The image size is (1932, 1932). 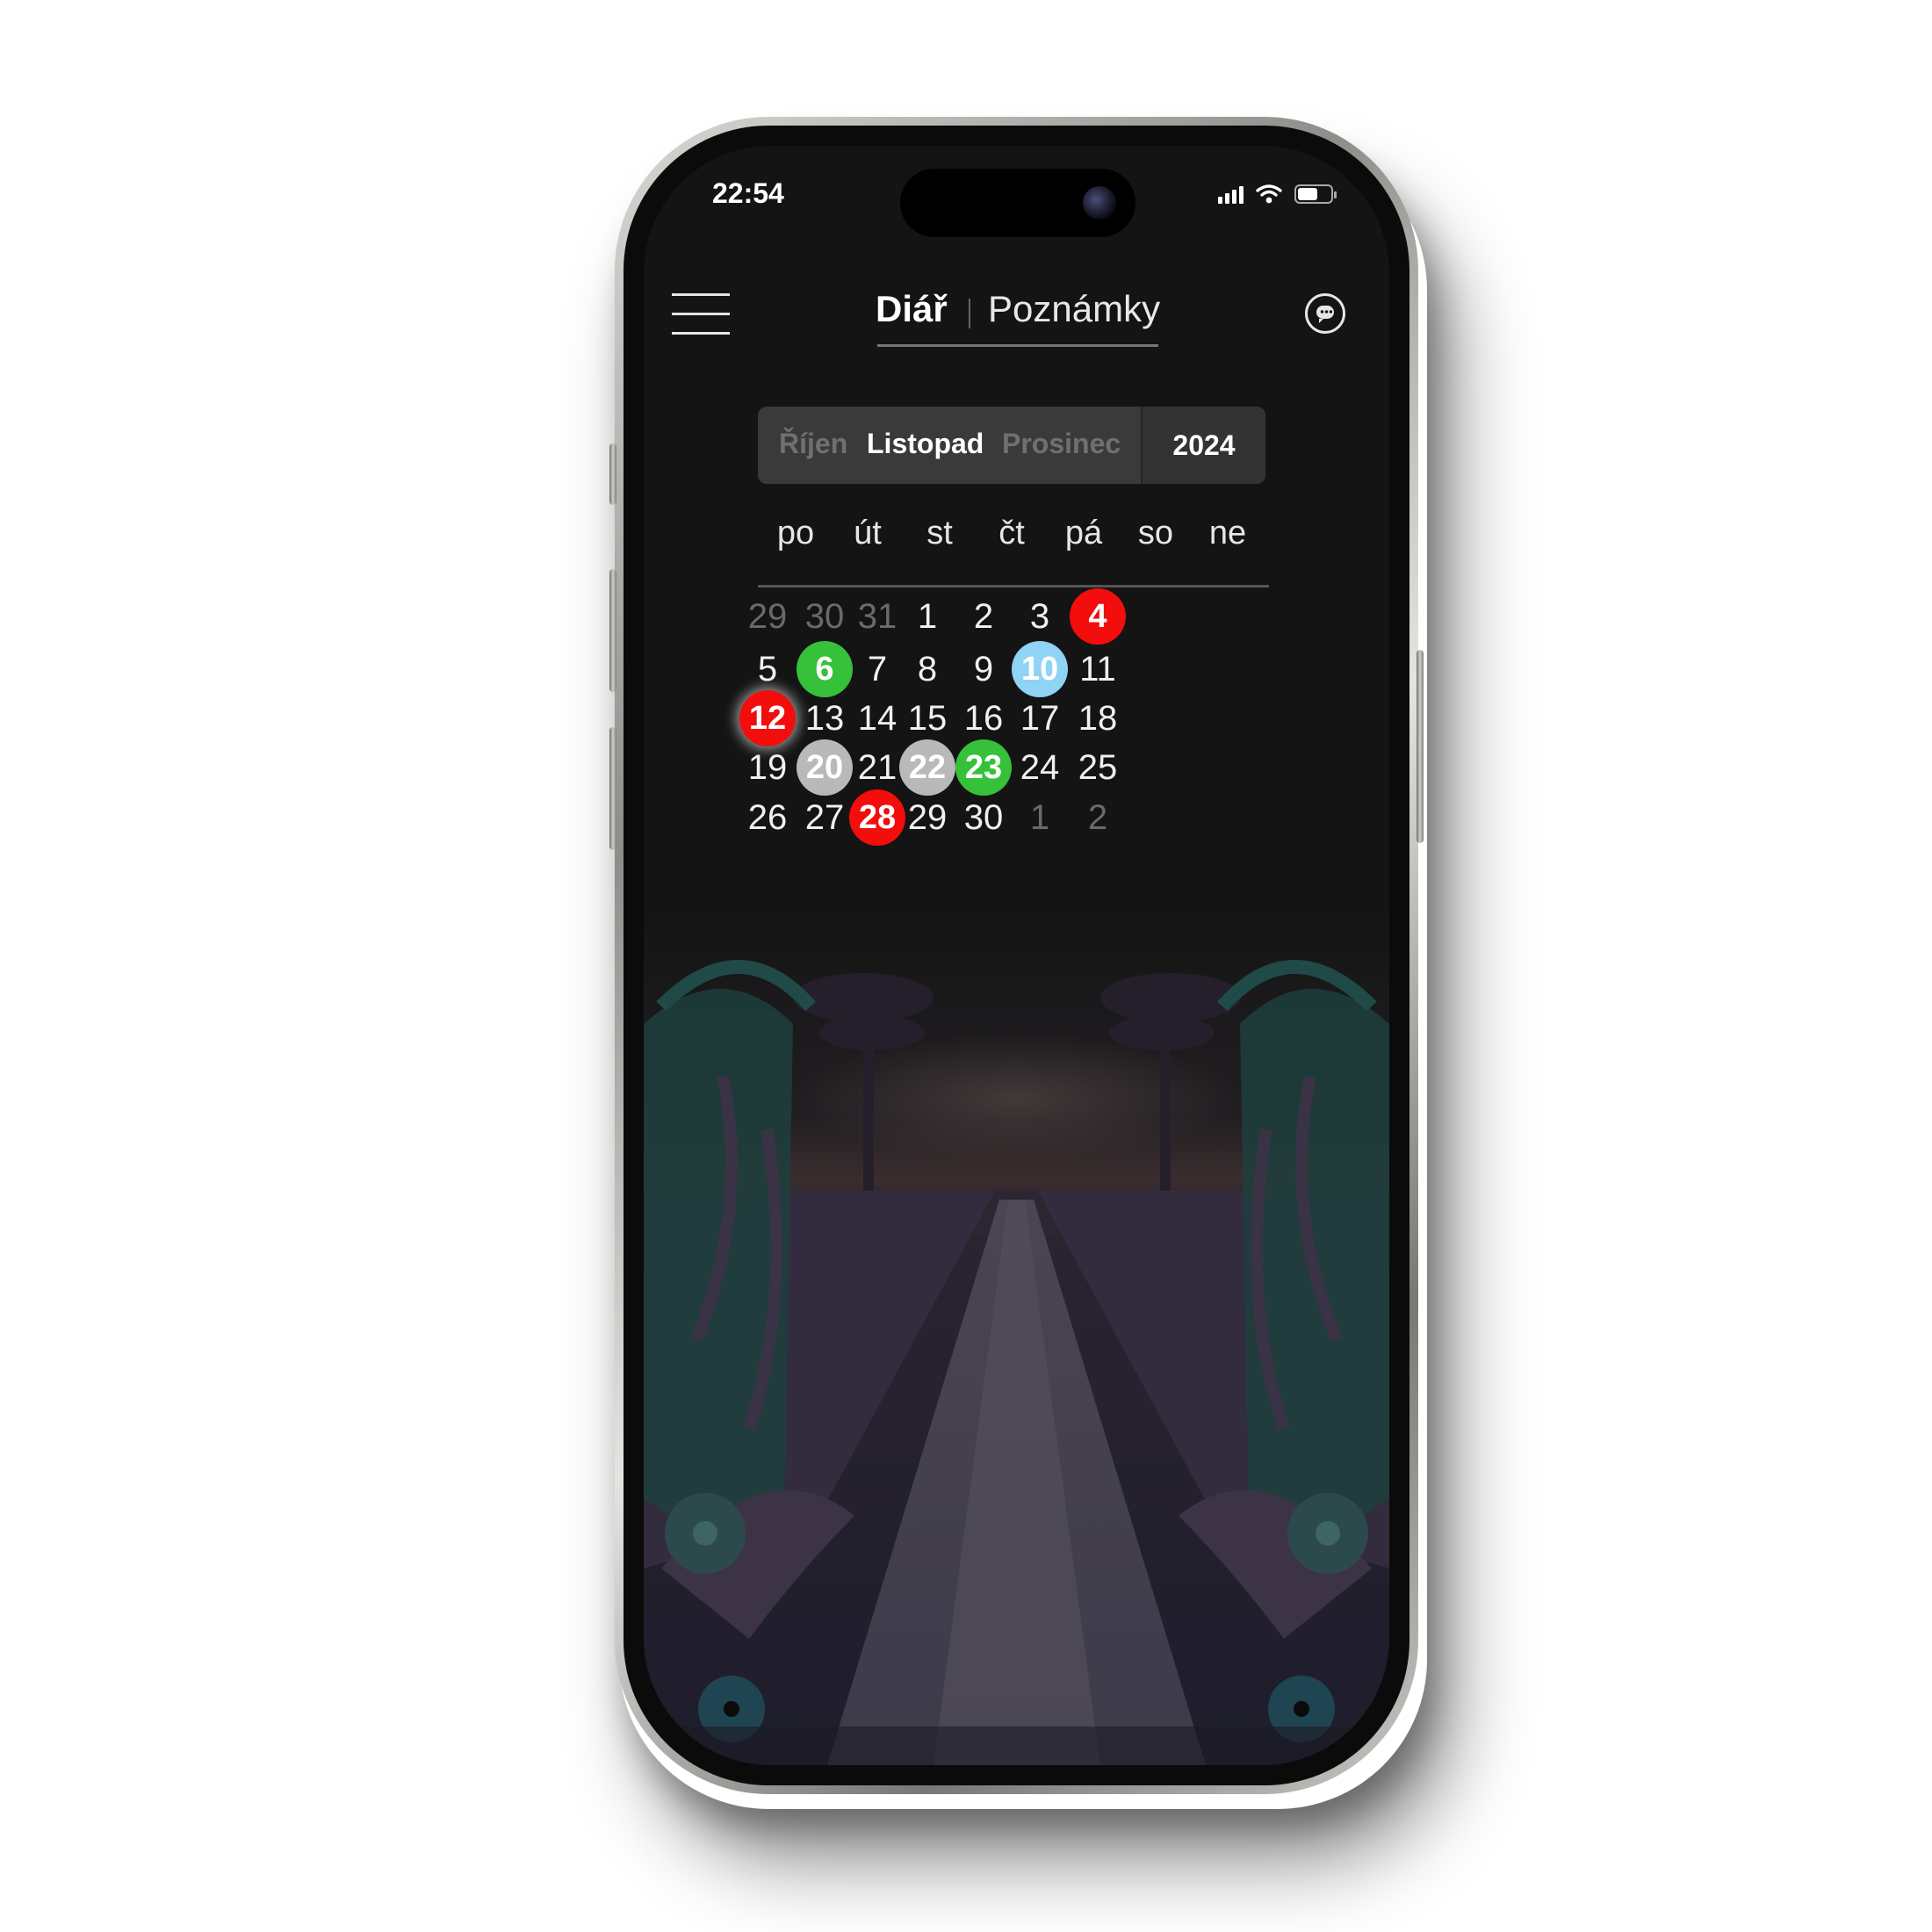 What do you see at coordinates (1420, 746) in the screenshot?
I see `power-button` at bounding box center [1420, 746].